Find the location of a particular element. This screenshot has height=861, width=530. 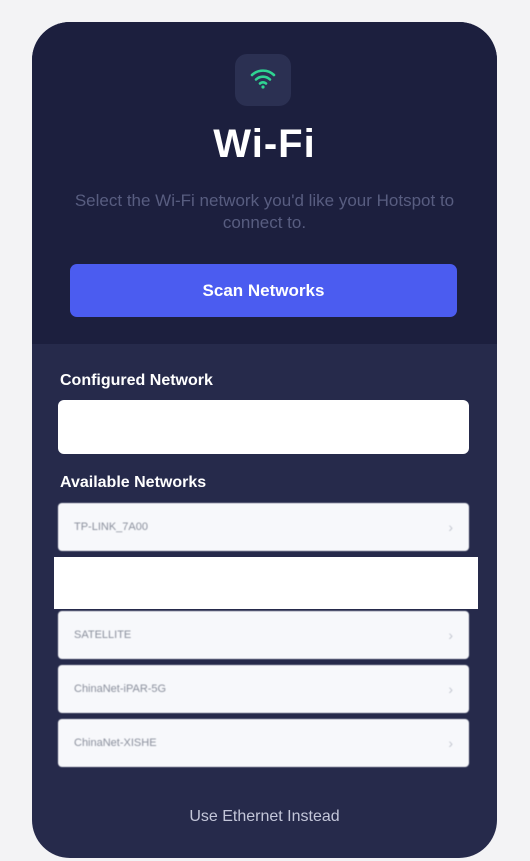

network-ssid: ChinaNet-XISHE is located at coordinates (115, 743).